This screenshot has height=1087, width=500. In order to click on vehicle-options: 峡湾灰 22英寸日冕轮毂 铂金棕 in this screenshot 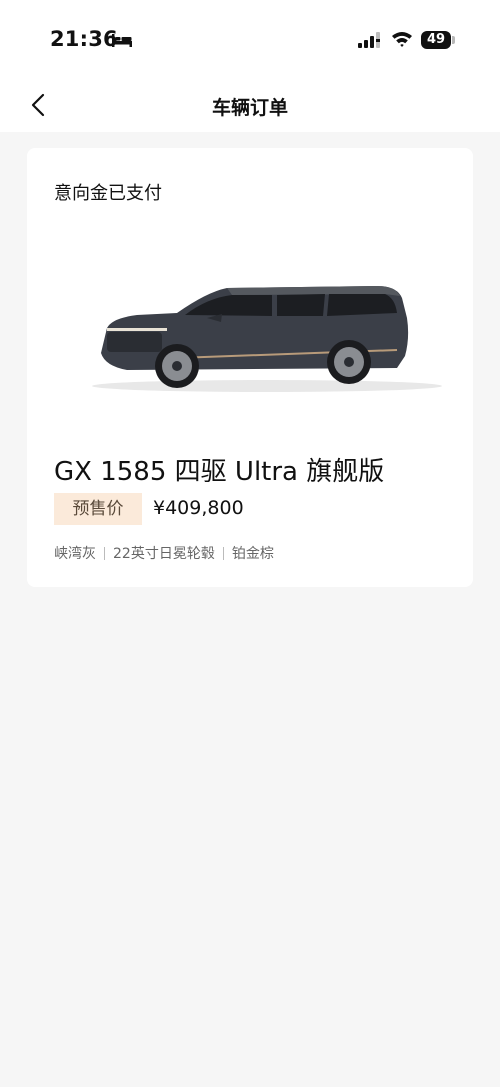, I will do `click(164, 553)`.